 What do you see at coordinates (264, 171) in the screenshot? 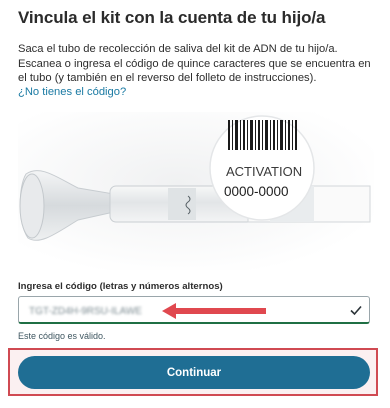
I see `activation-label: ACTIVATION` at bounding box center [264, 171].